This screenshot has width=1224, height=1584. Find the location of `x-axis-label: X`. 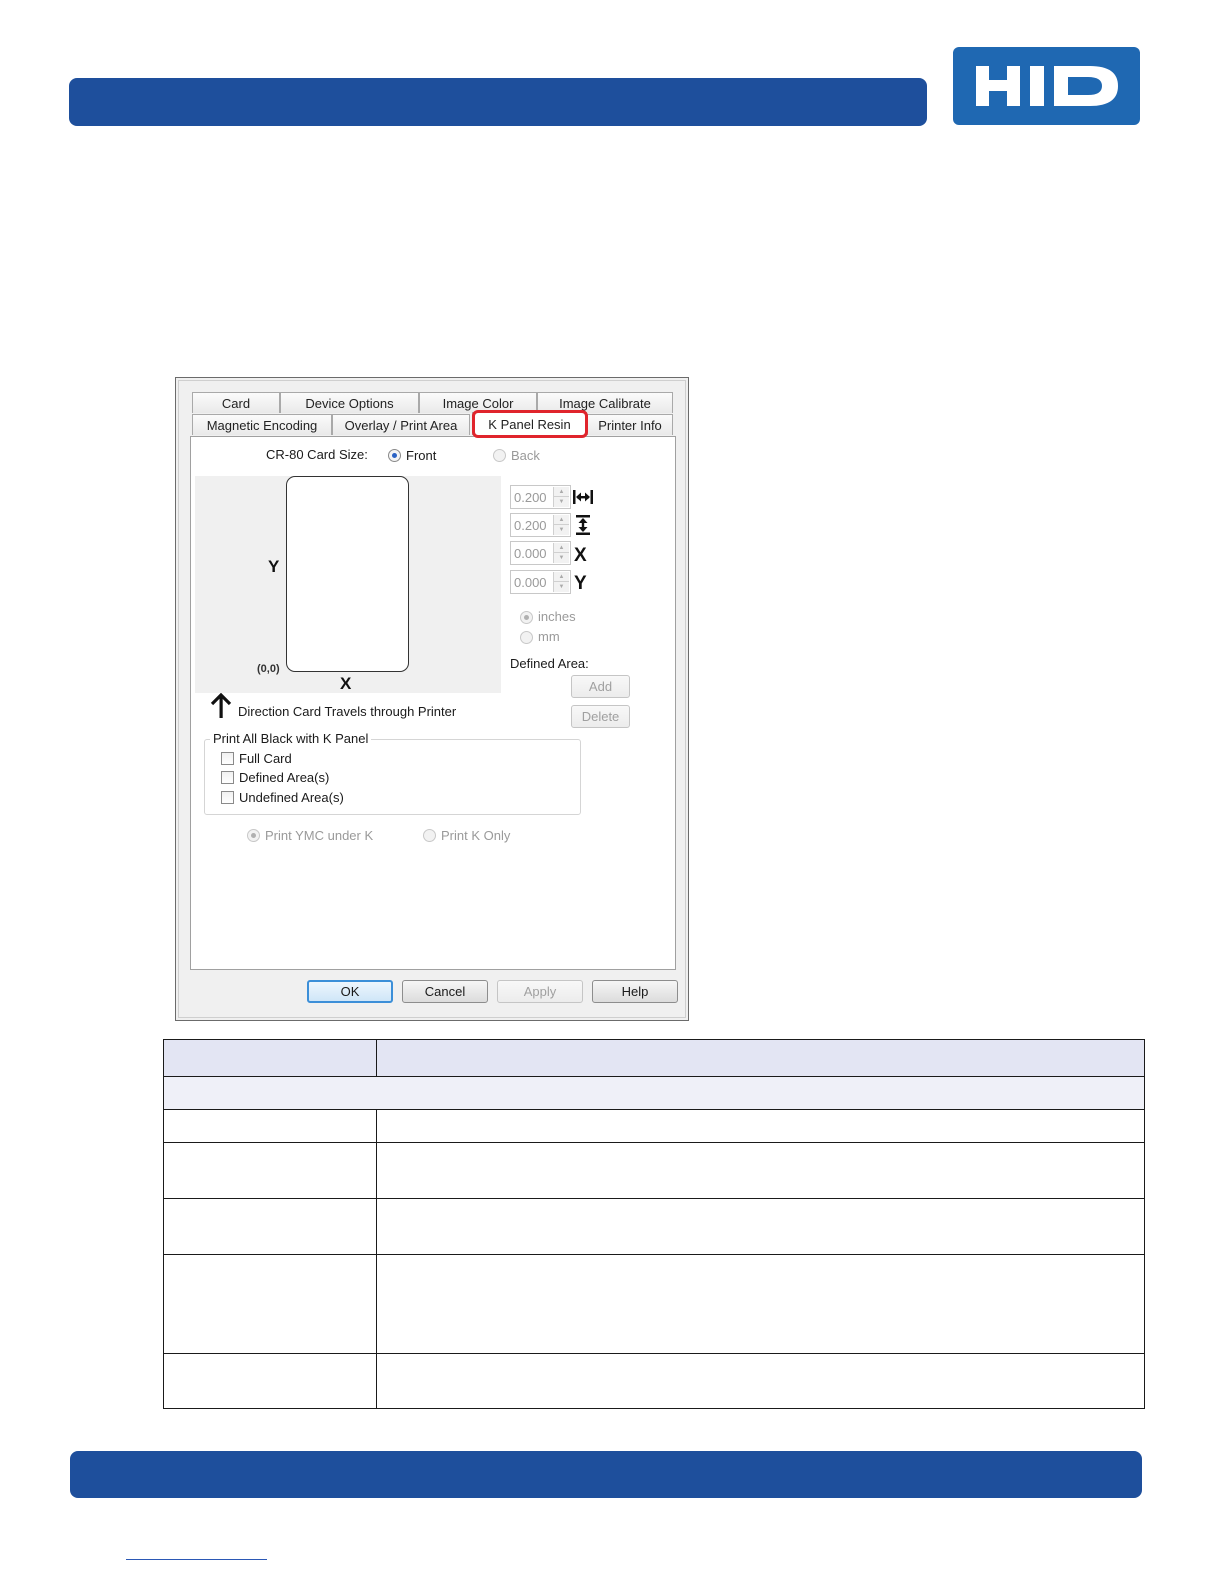

x-axis-label: X is located at coordinates (346, 683).